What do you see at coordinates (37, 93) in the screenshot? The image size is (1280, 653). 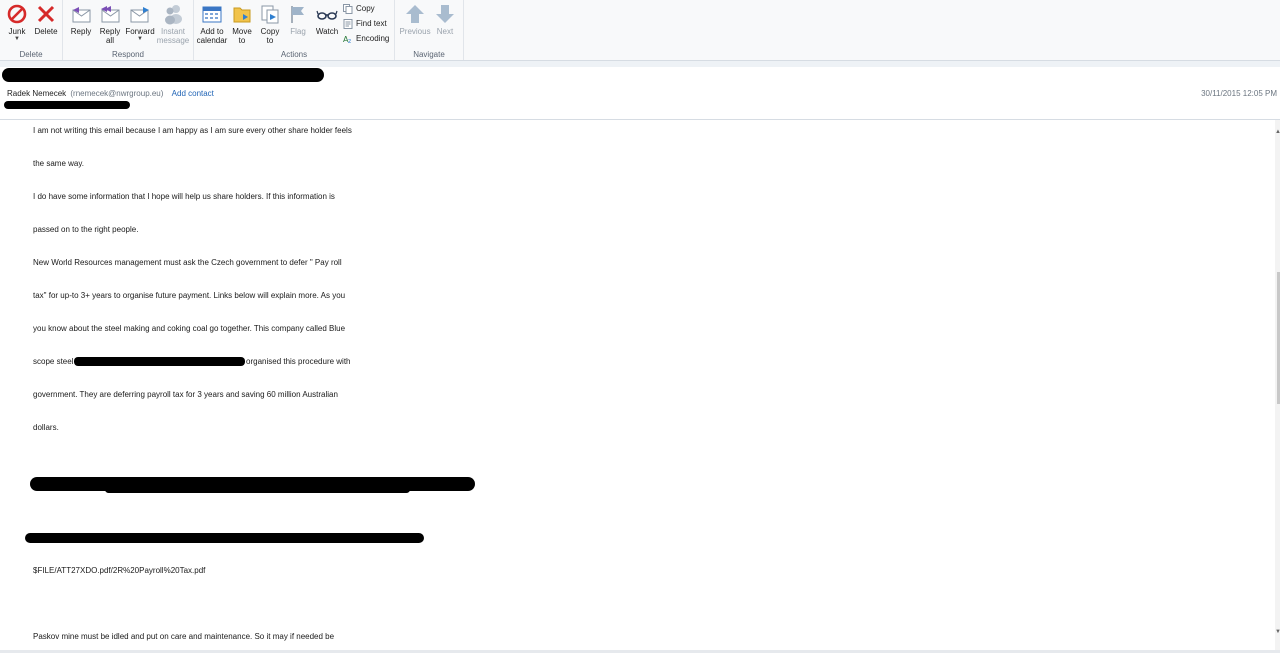 I see `sender-name: Radek Nemecek` at bounding box center [37, 93].